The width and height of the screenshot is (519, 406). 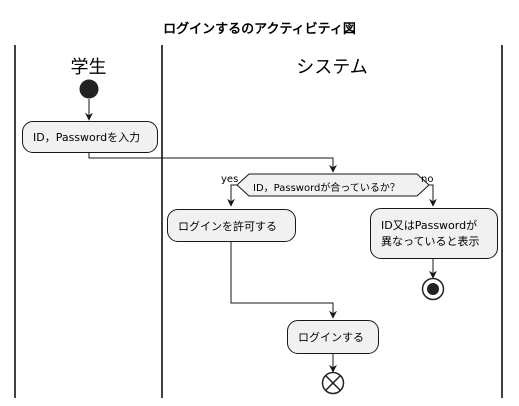 I want to click on activity-enter-credentials-label: ID，Passwordを入力, so click(x=87, y=137).